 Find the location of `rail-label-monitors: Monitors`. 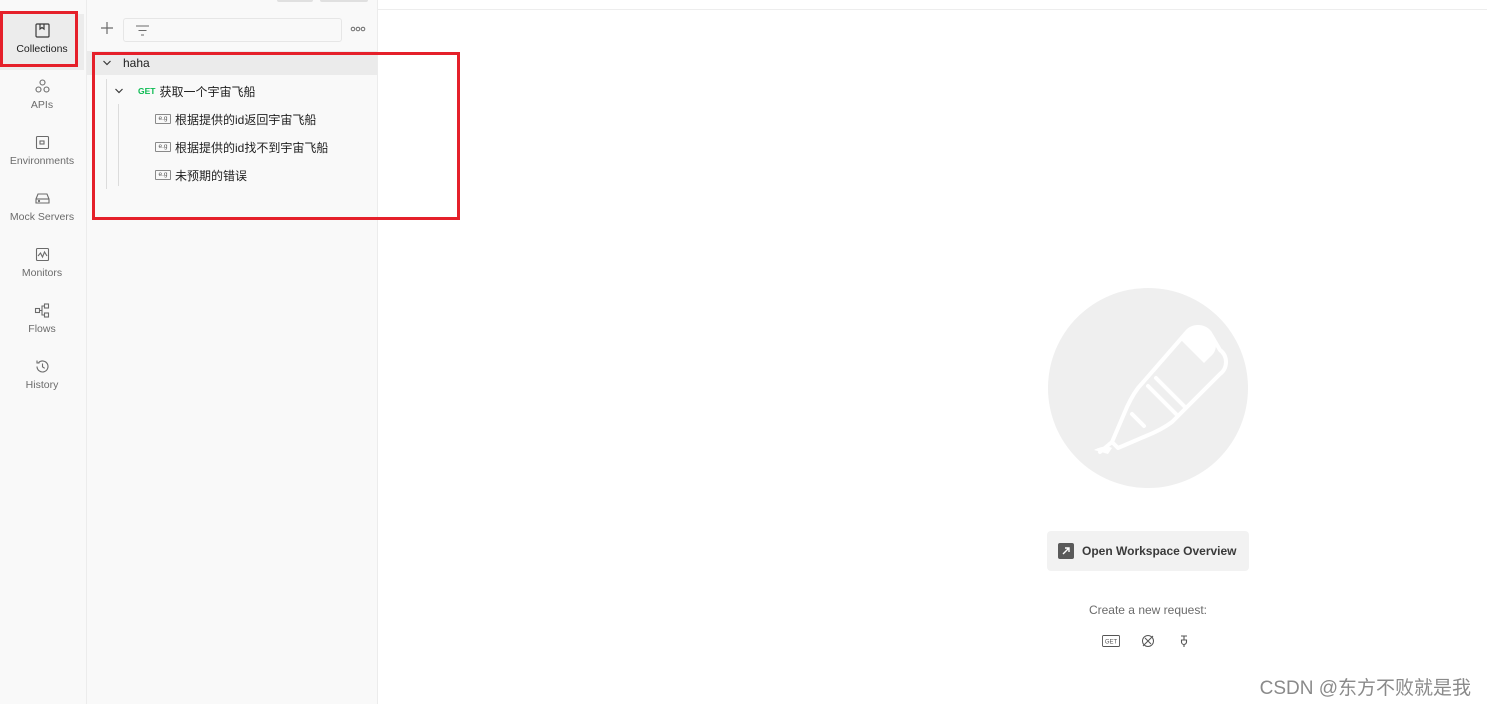

rail-label-monitors: Monitors is located at coordinates (42, 273).